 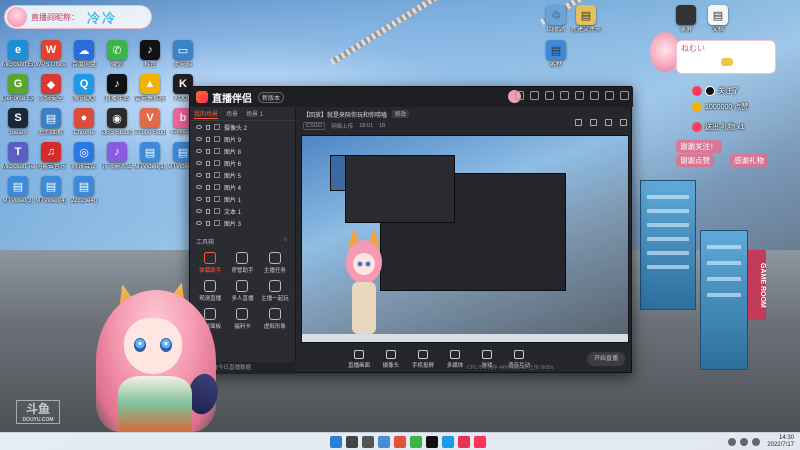 What do you see at coordinates (242, 211) in the screenshot?
I see `layer-item: 文本 1` at bounding box center [242, 211].